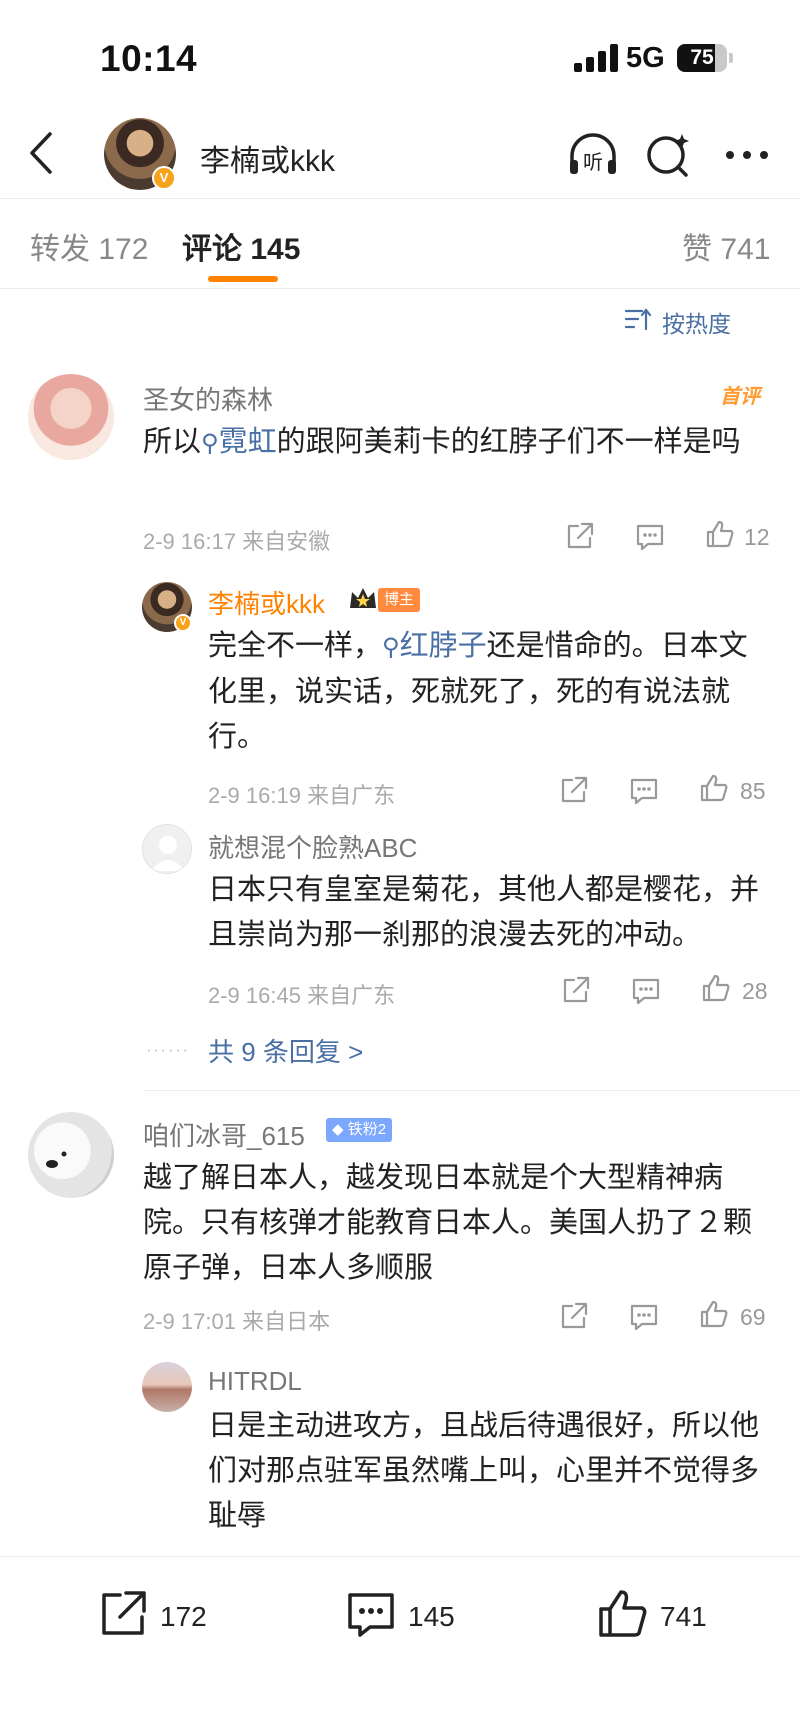 The height and width of the screenshot is (1734, 800). What do you see at coordinates (508, 442) in the screenshot?
I see `comment-text-post: 的跟阿美莉卡的红脖子们不一样是吗` at bounding box center [508, 442].